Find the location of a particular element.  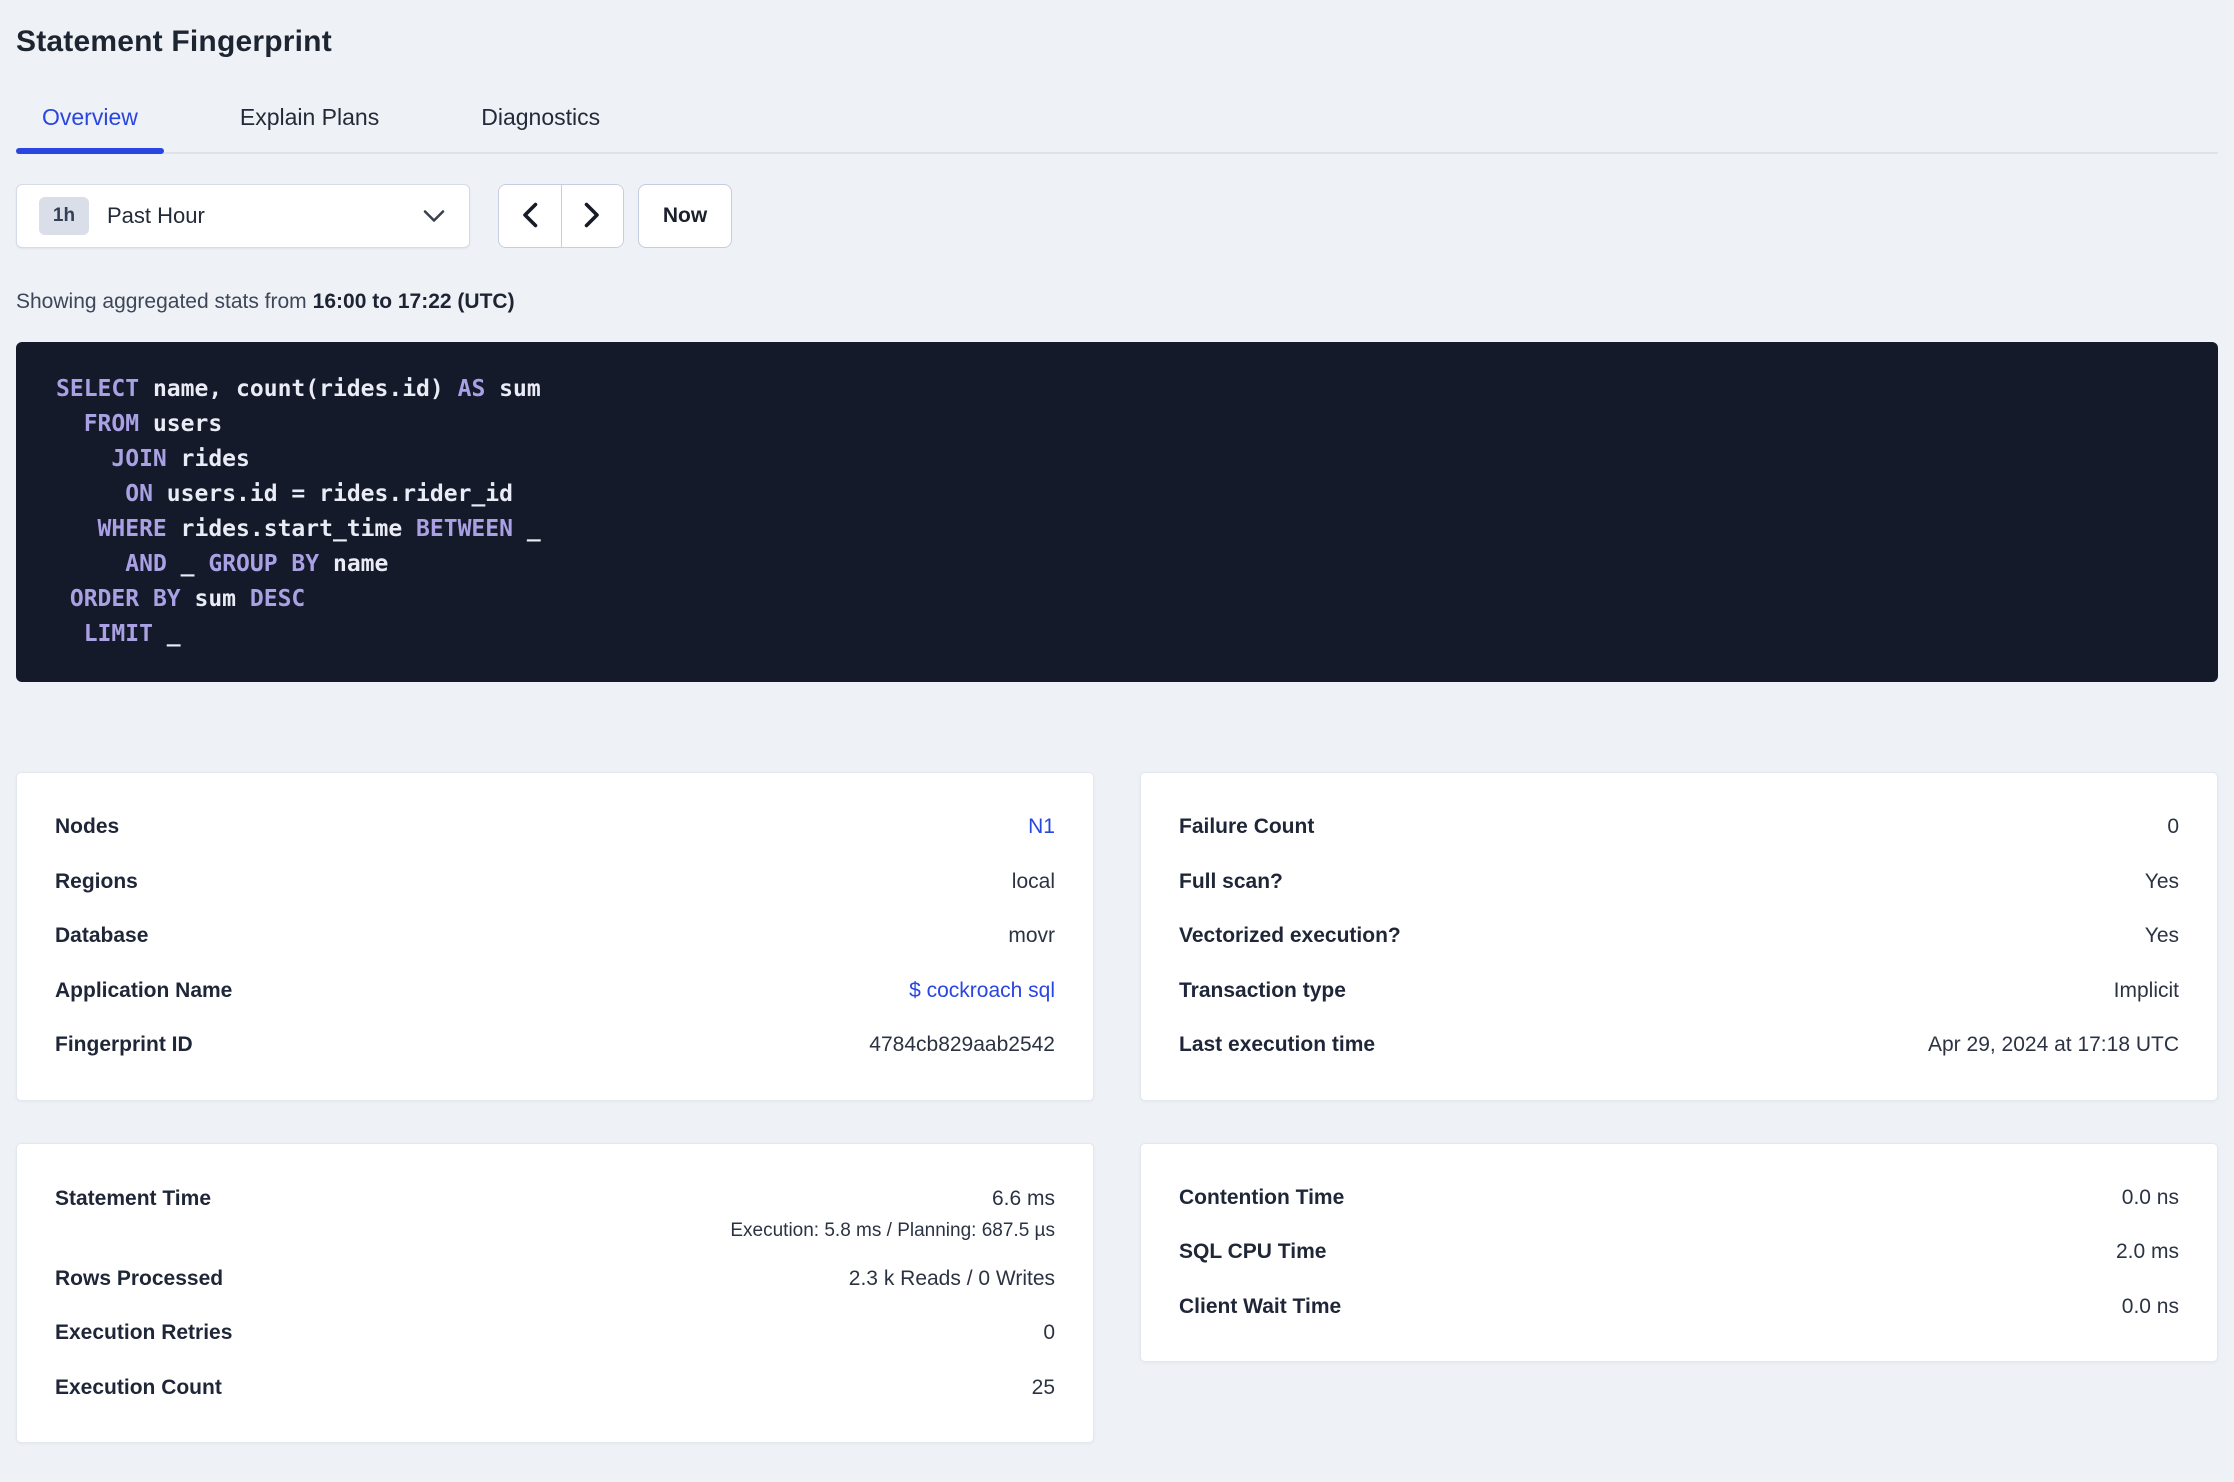

stat-label: Regions is located at coordinates (96, 881).